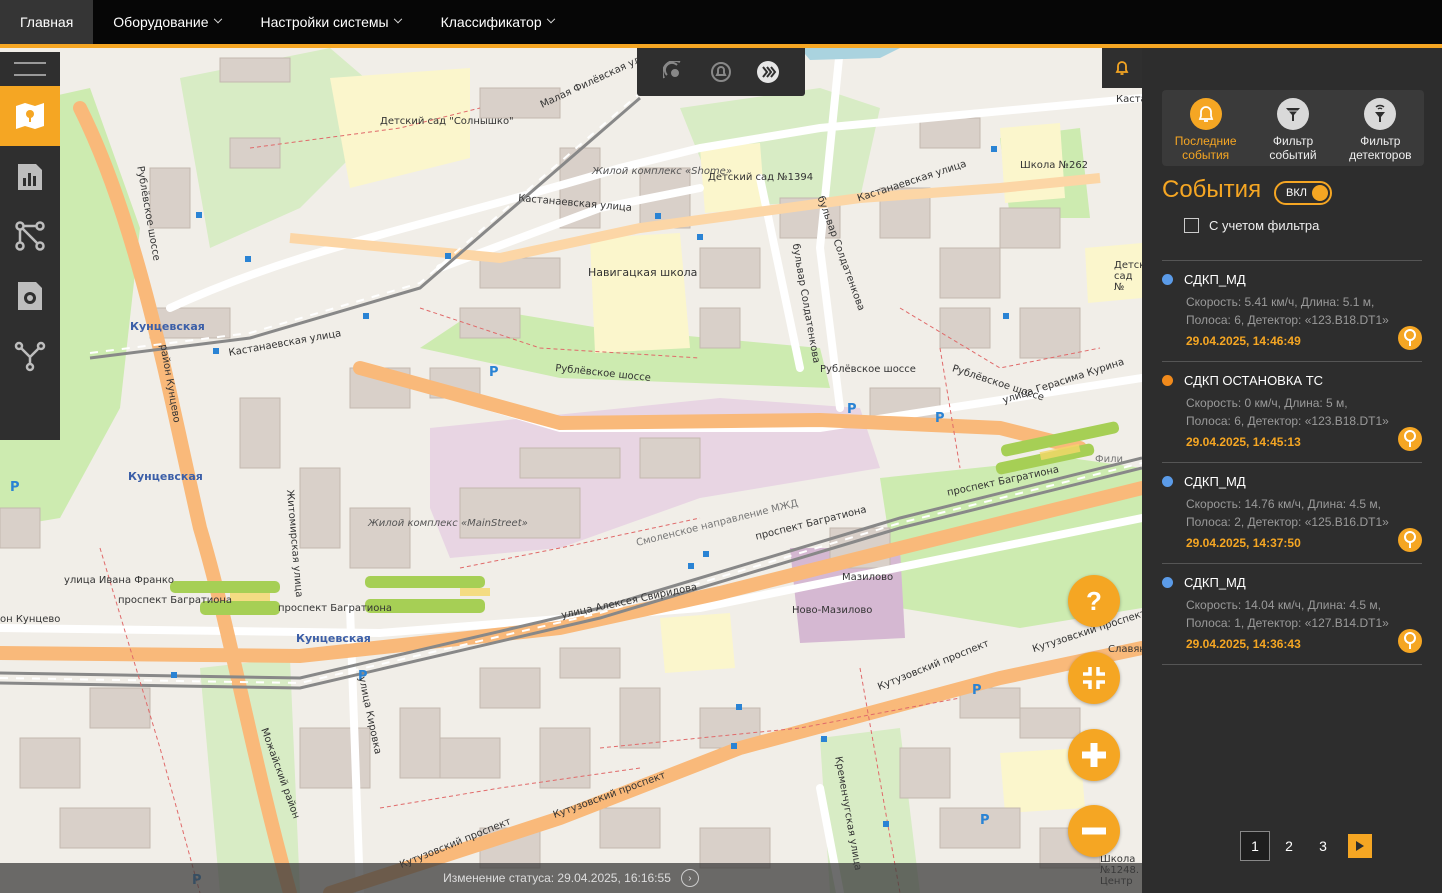 The image size is (1442, 893). I want to click on filter-checkbox, so click(1191, 225).